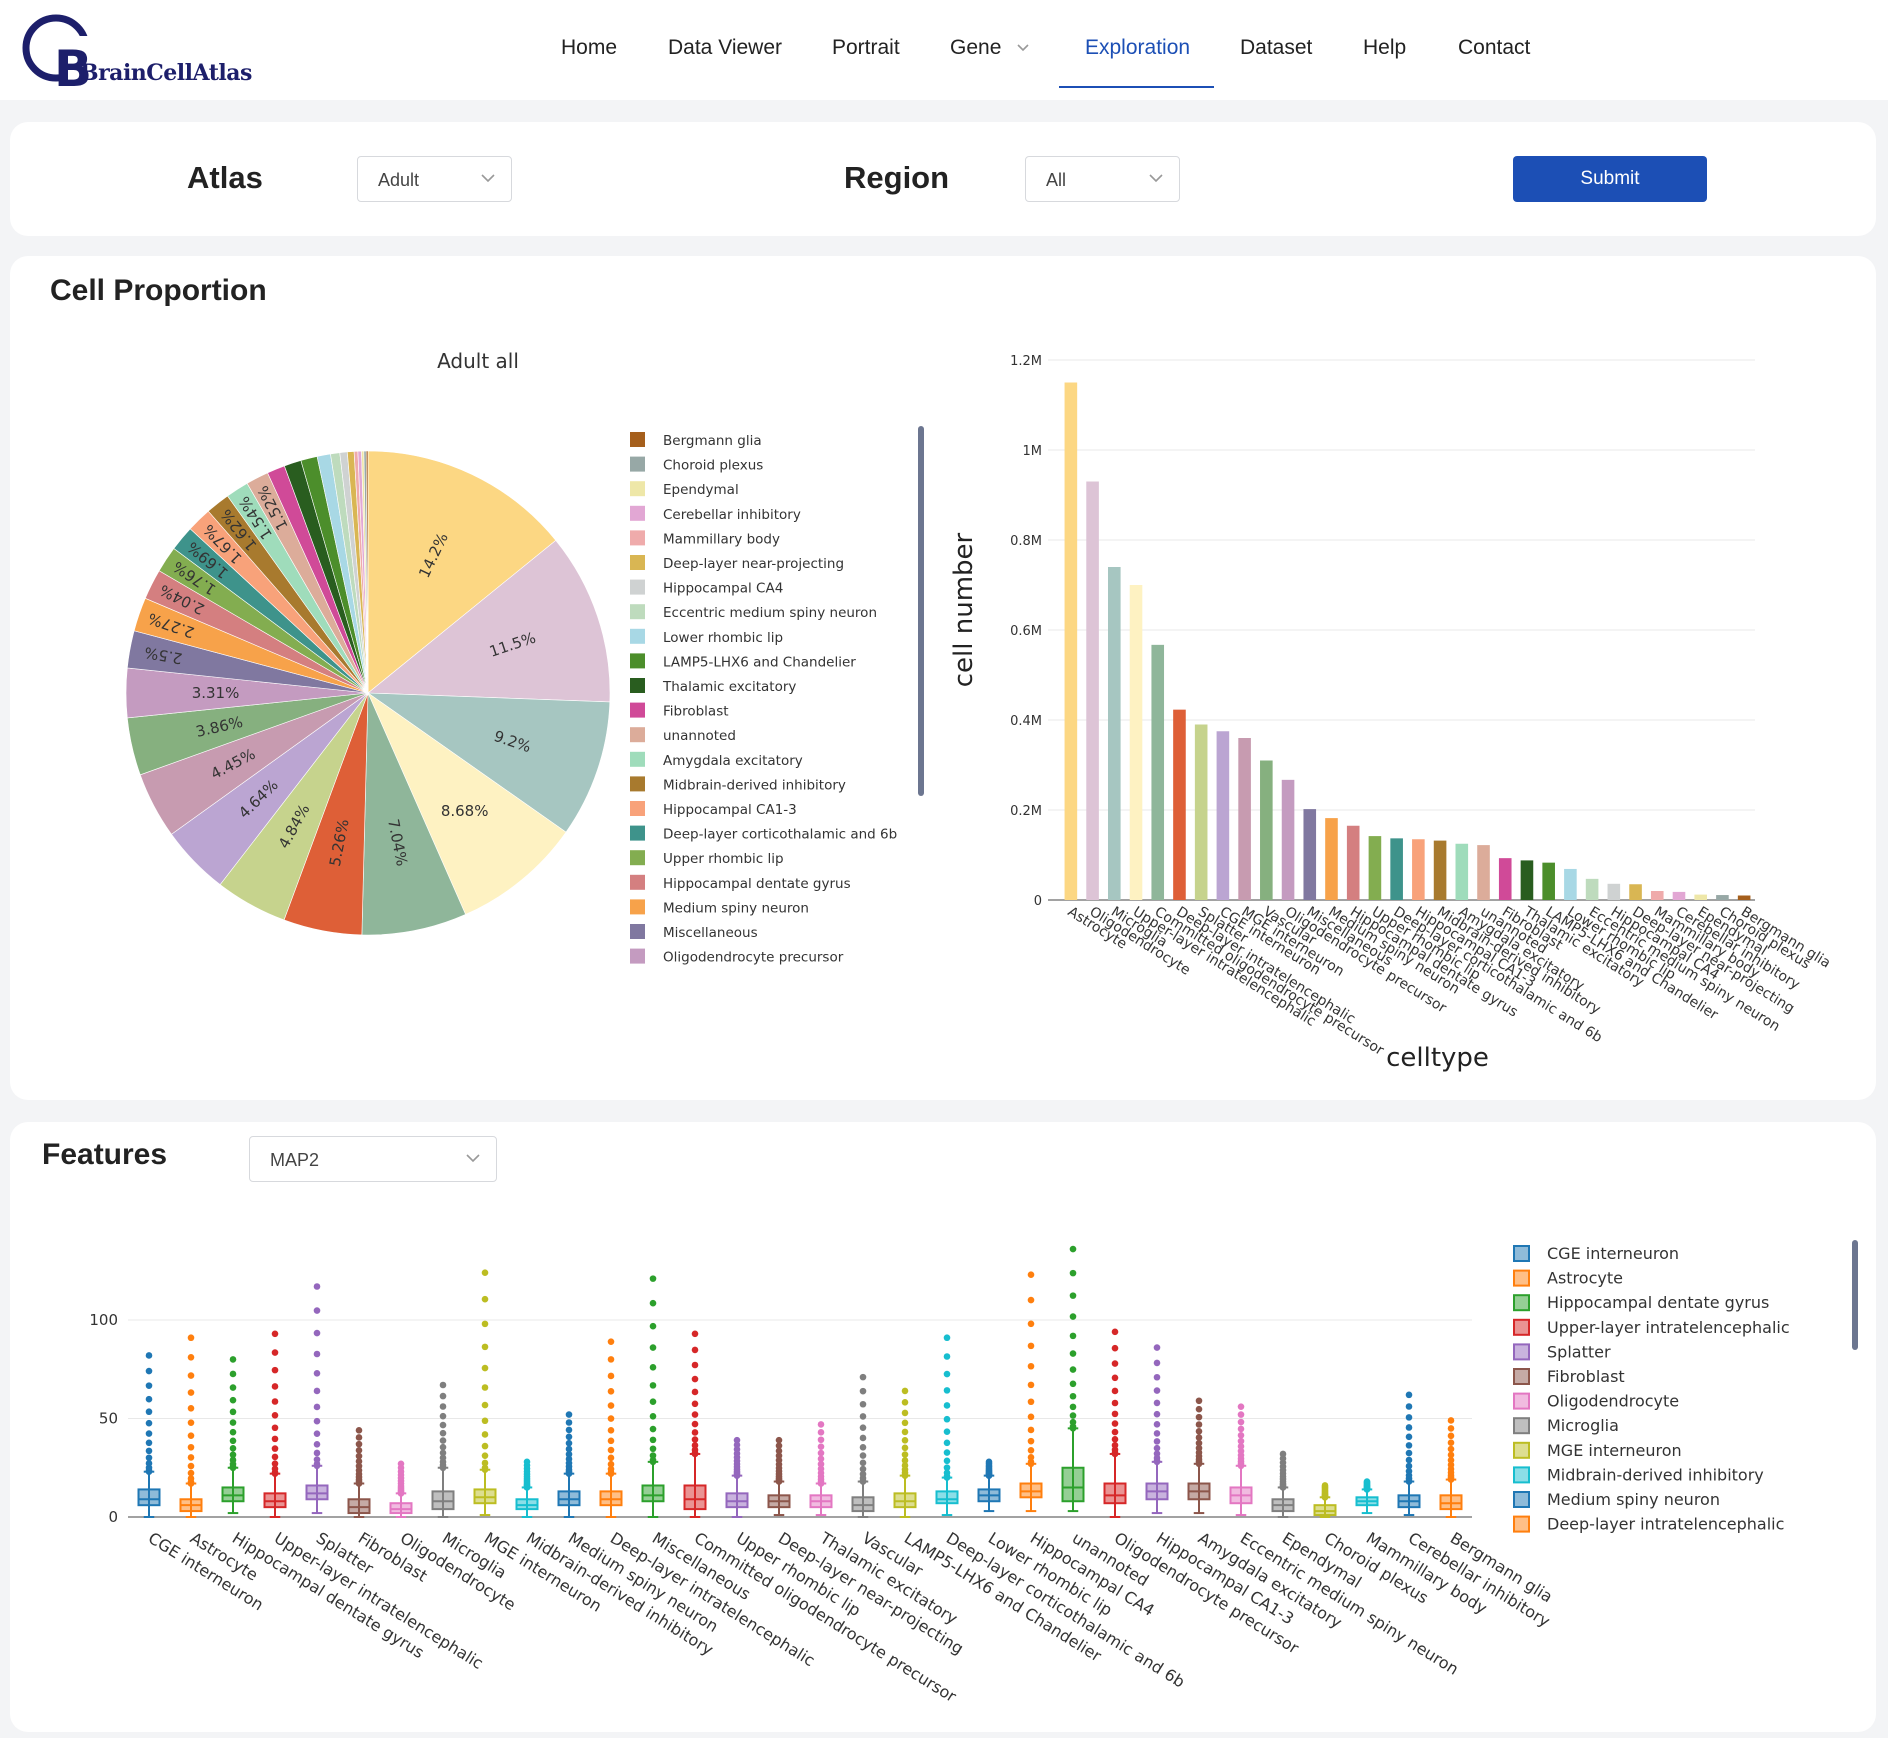  What do you see at coordinates (434, 179) in the screenshot?
I see `atlas-select: Adult` at bounding box center [434, 179].